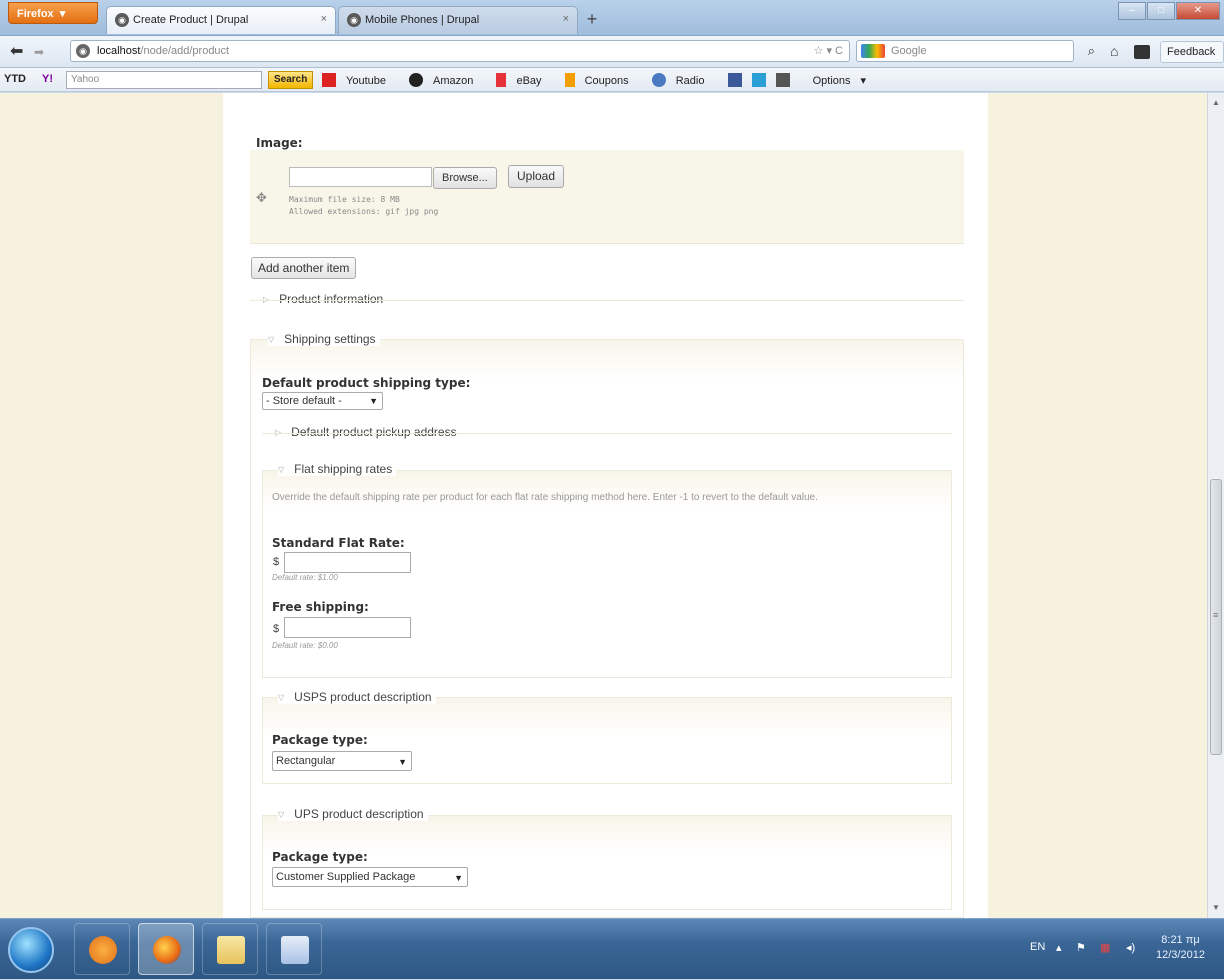 This screenshot has width=1224, height=980. Describe the element at coordinates (601, 80) in the screenshot. I see `coupons-link: Coupons` at that location.